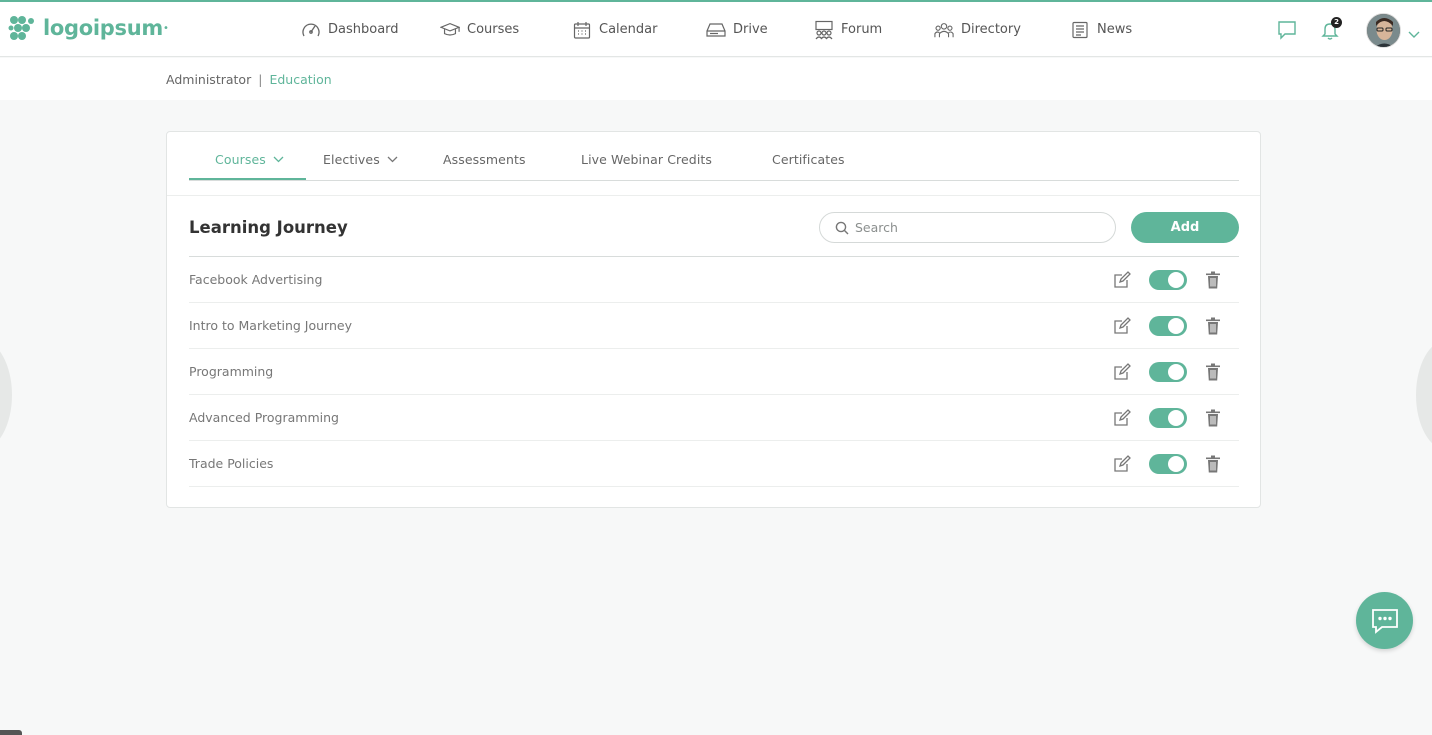  What do you see at coordinates (11, 732) in the screenshot?
I see `corner-marker` at bounding box center [11, 732].